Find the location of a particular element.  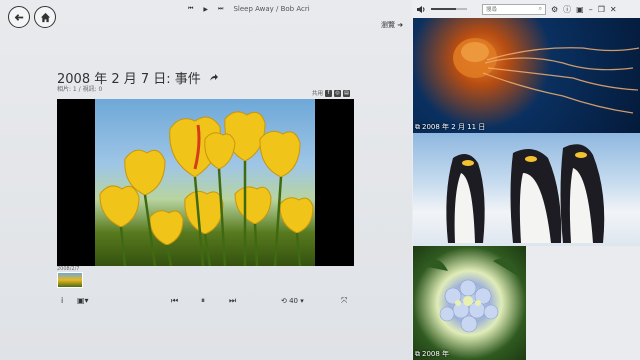

arrow-left-icon is located at coordinates (18, 17).